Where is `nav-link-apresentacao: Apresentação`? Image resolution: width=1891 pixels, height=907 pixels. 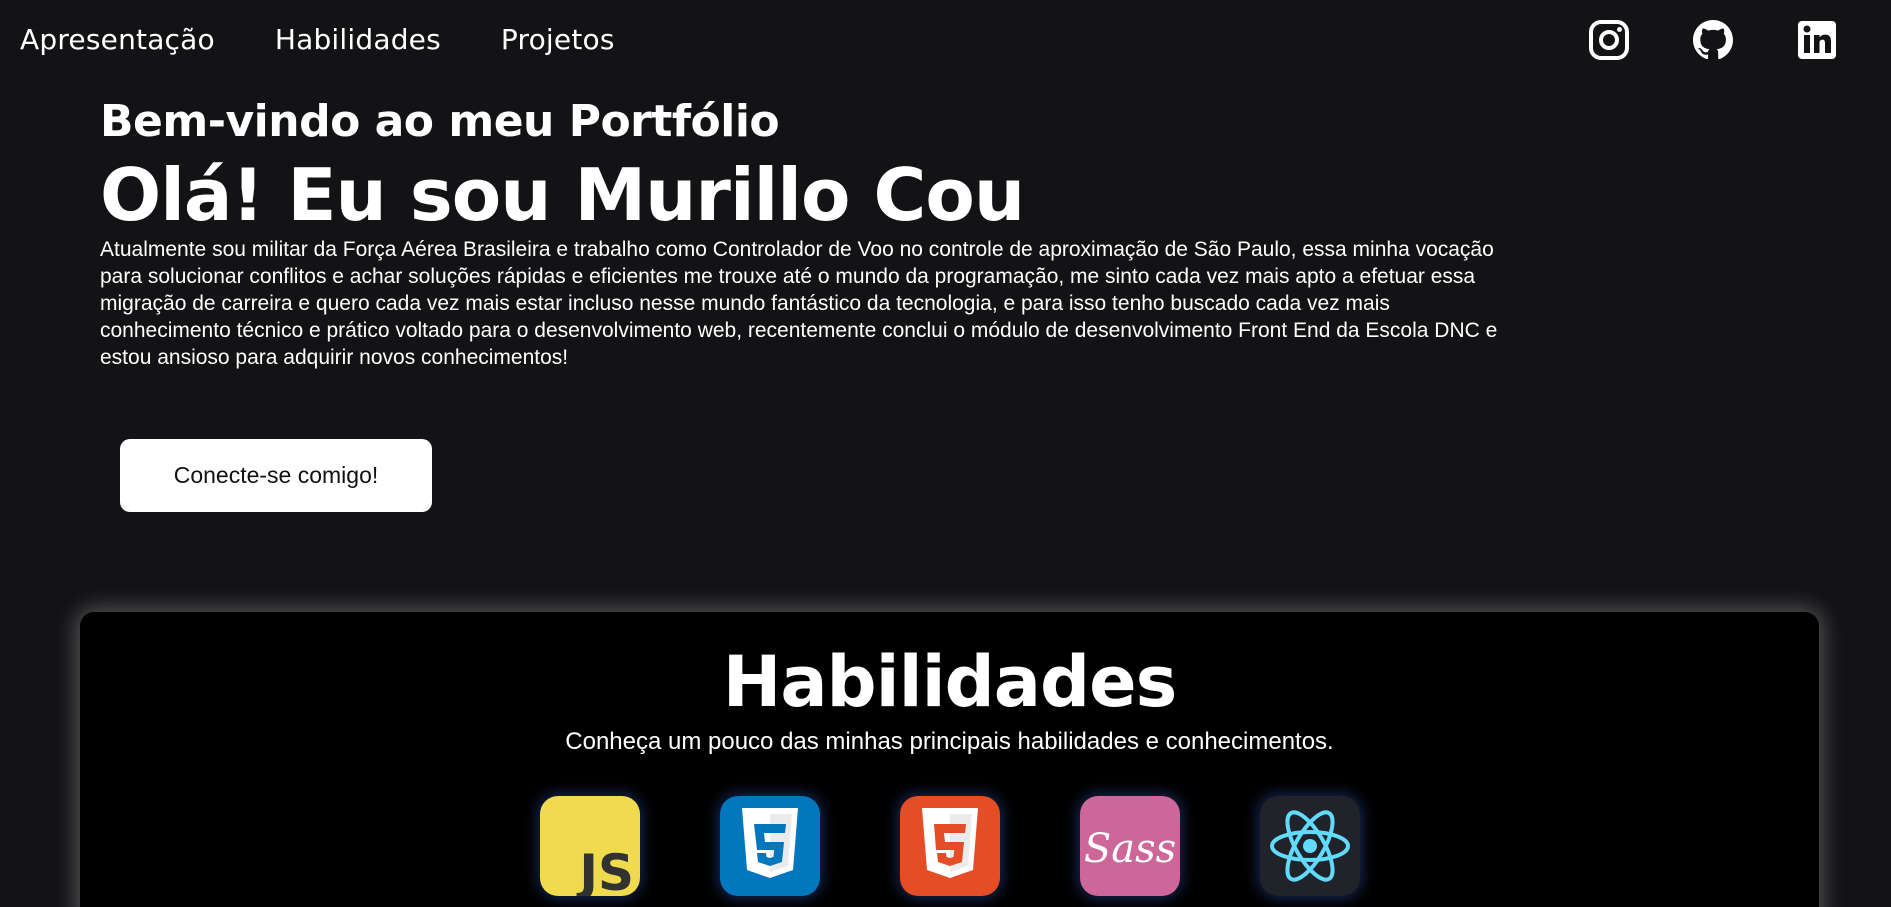
nav-link-apresentacao: Apresentação is located at coordinates (117, 40).